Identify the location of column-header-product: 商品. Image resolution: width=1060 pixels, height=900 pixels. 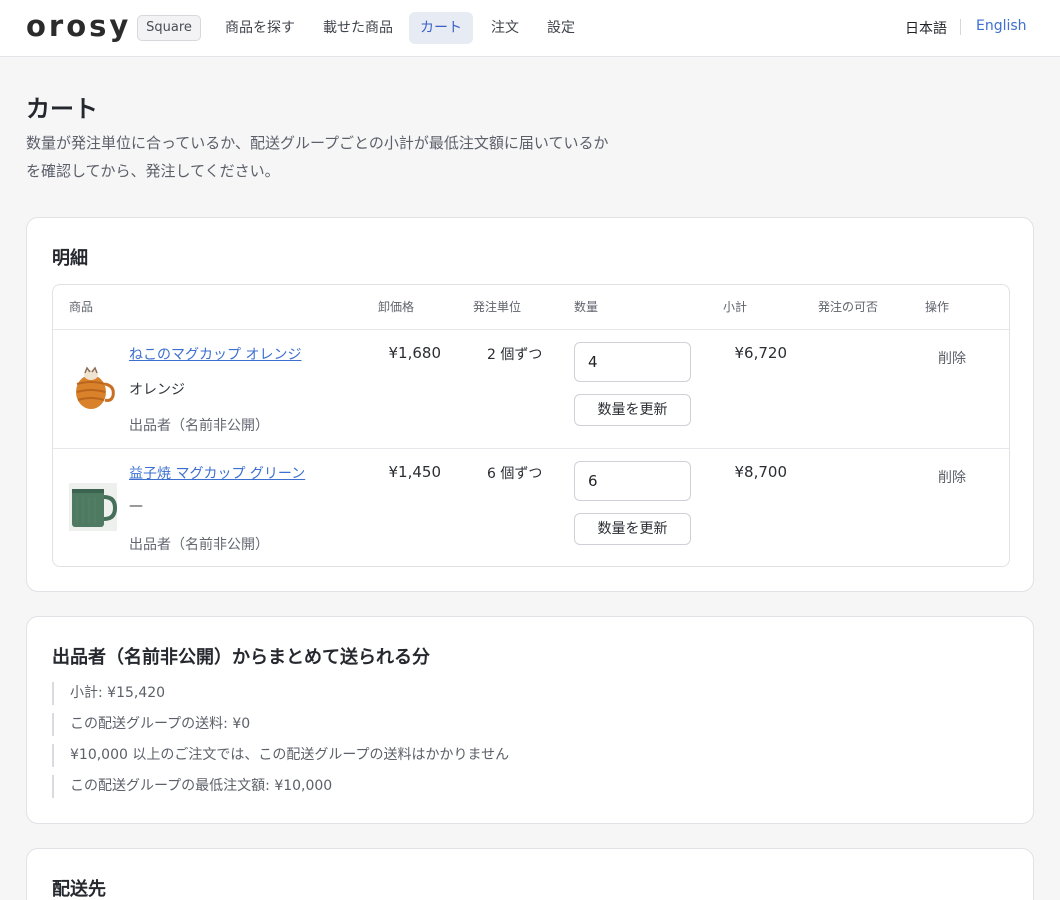
(81, 307).